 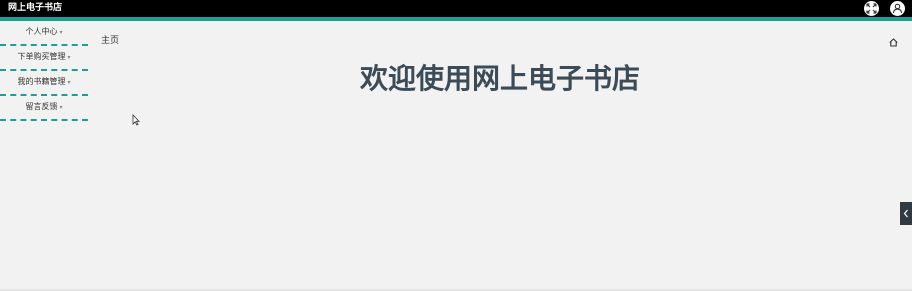 I want to click on sidebar-item-feedback: 留言反馈 ▾, so click(x=44, y=108).